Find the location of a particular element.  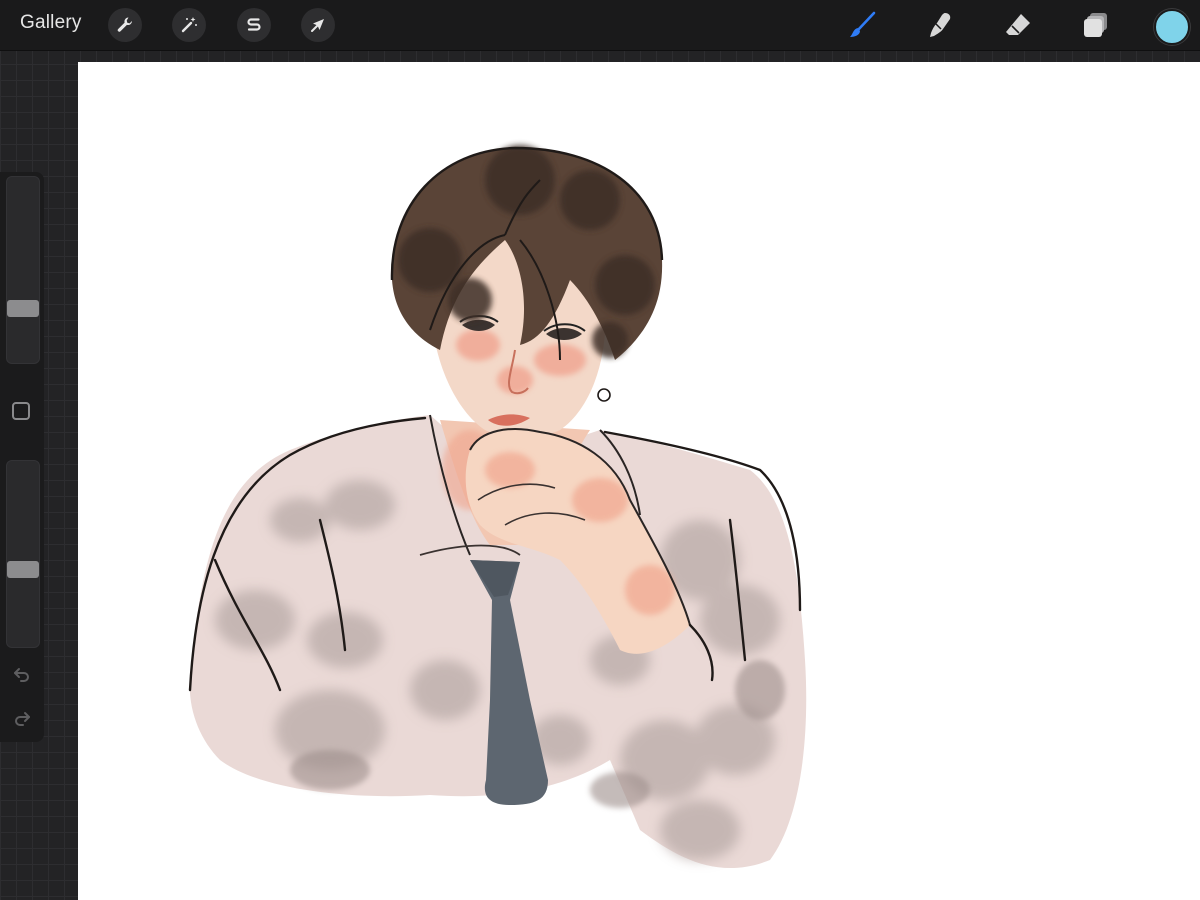

color-swatch is located at coordinates (1172, 27).